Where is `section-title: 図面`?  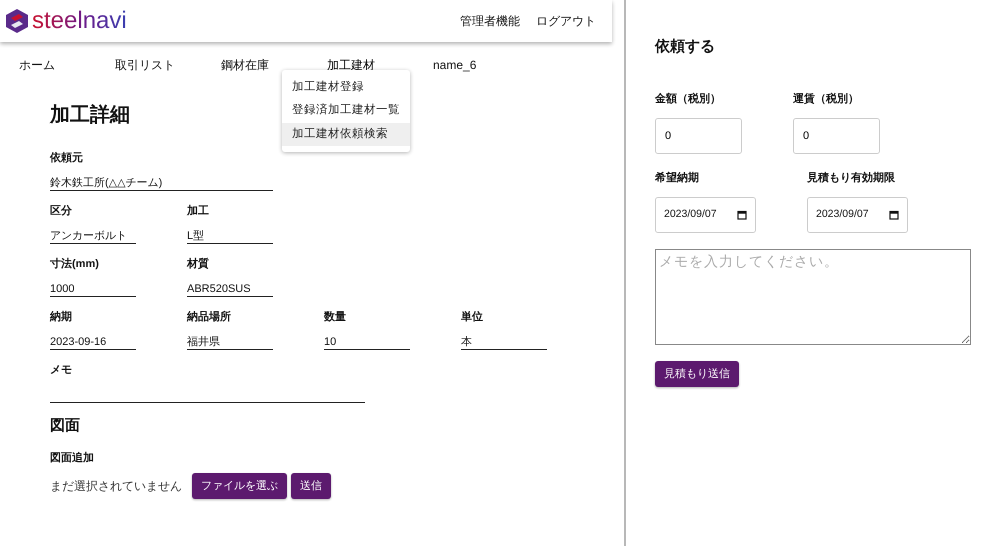
section-title: 図面 is located at coordinates (65, 426).